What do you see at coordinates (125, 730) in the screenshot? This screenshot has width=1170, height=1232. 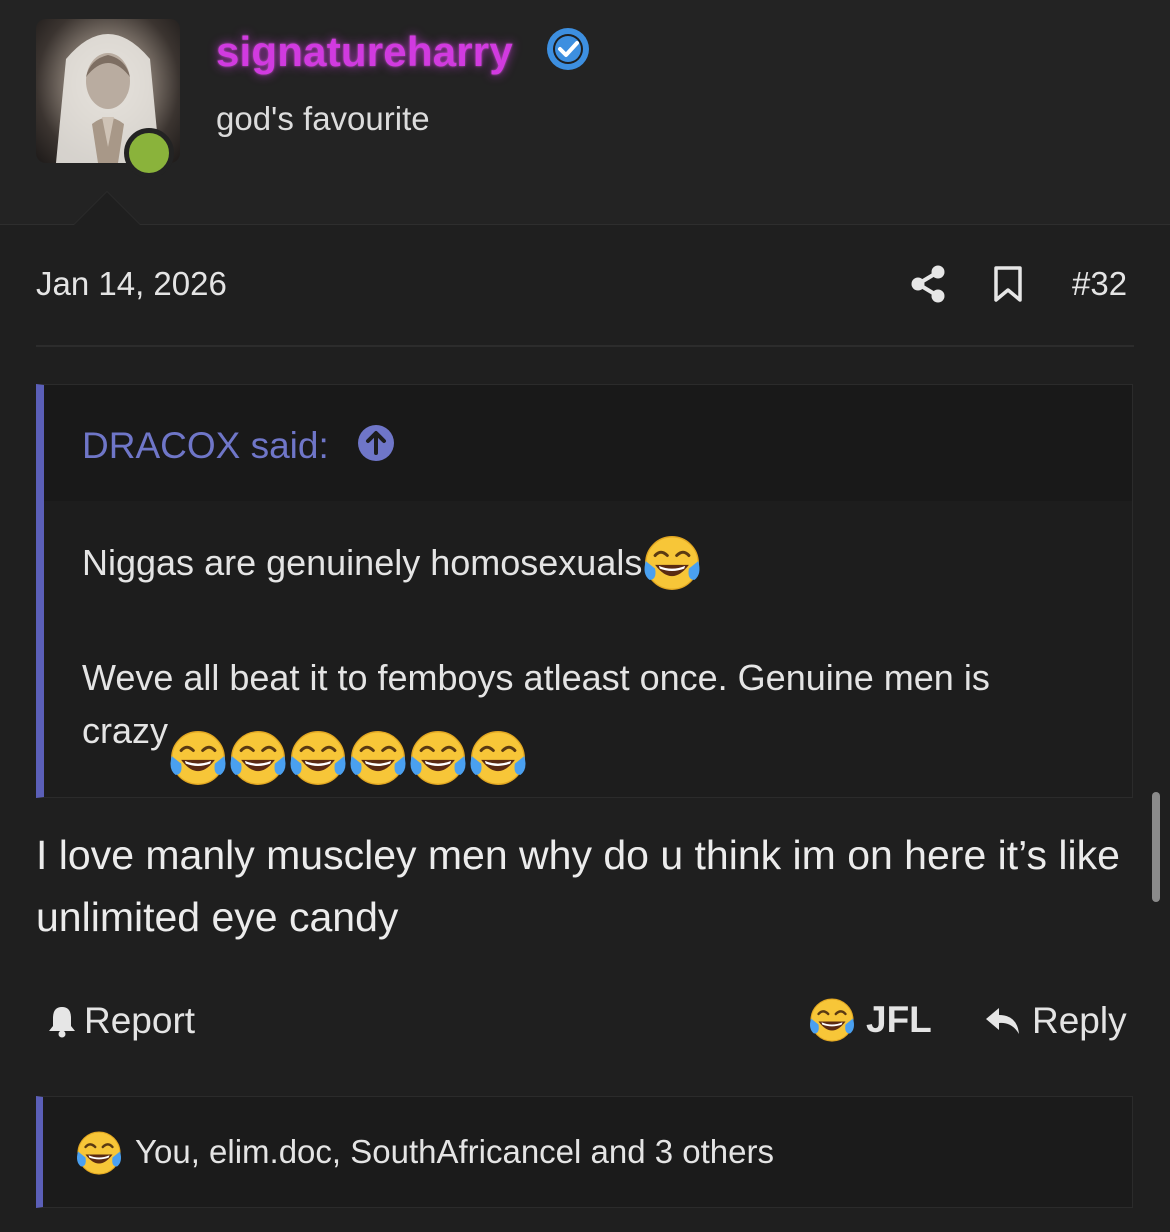 I see `quote-text-3: crazy` at bounding box center [125, 730].